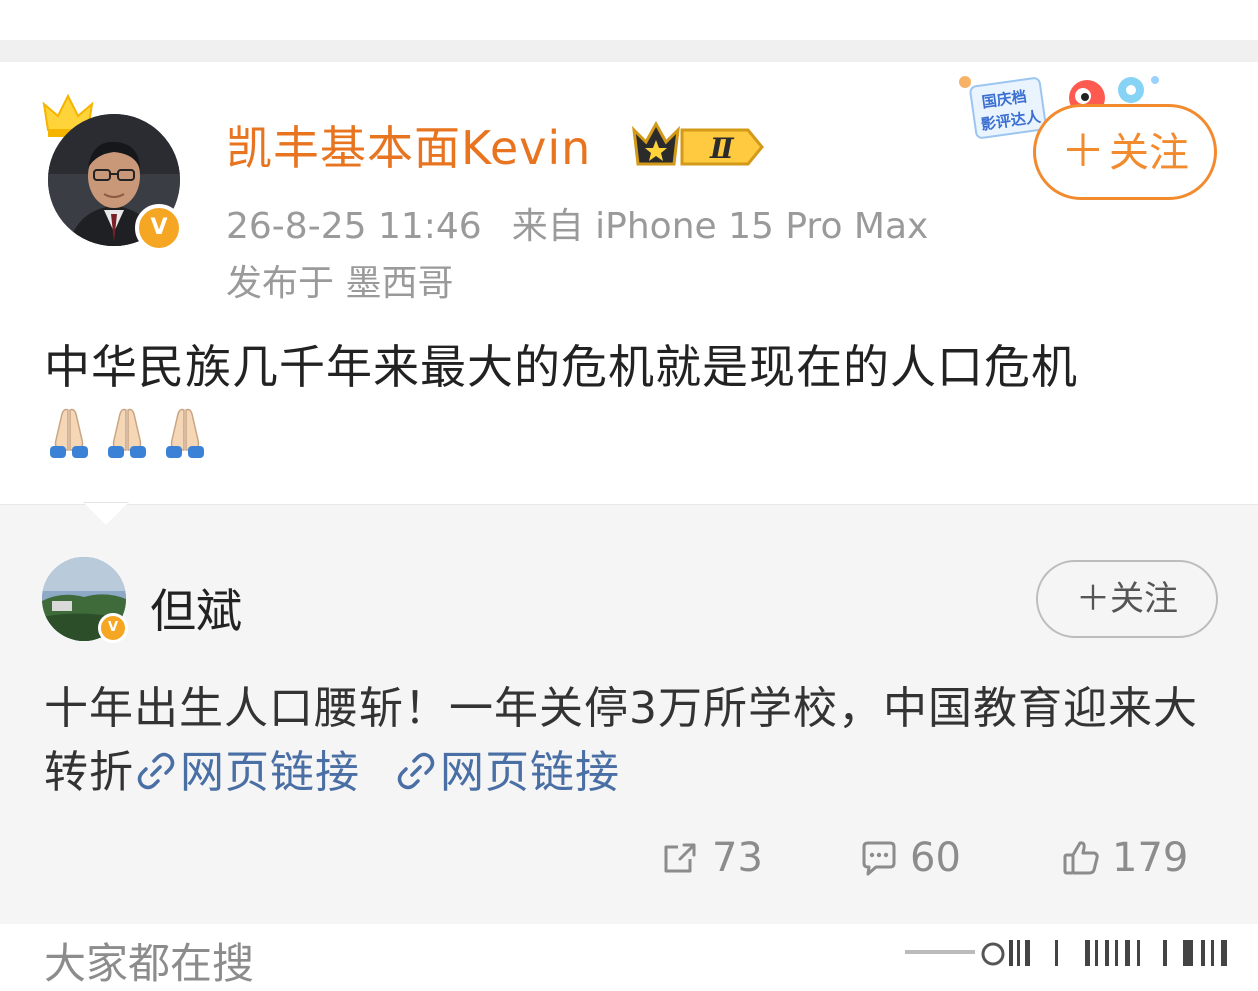 Image resolution: width=1258 pixels, height=991 pixels. Describe the element at coordinates (634, 741) in the screenshot. I see `repost-content: 十年出生人口腰斩！一年关停3万所学校，中国教育迎来大转折 网页链接 网页链接` at that location.